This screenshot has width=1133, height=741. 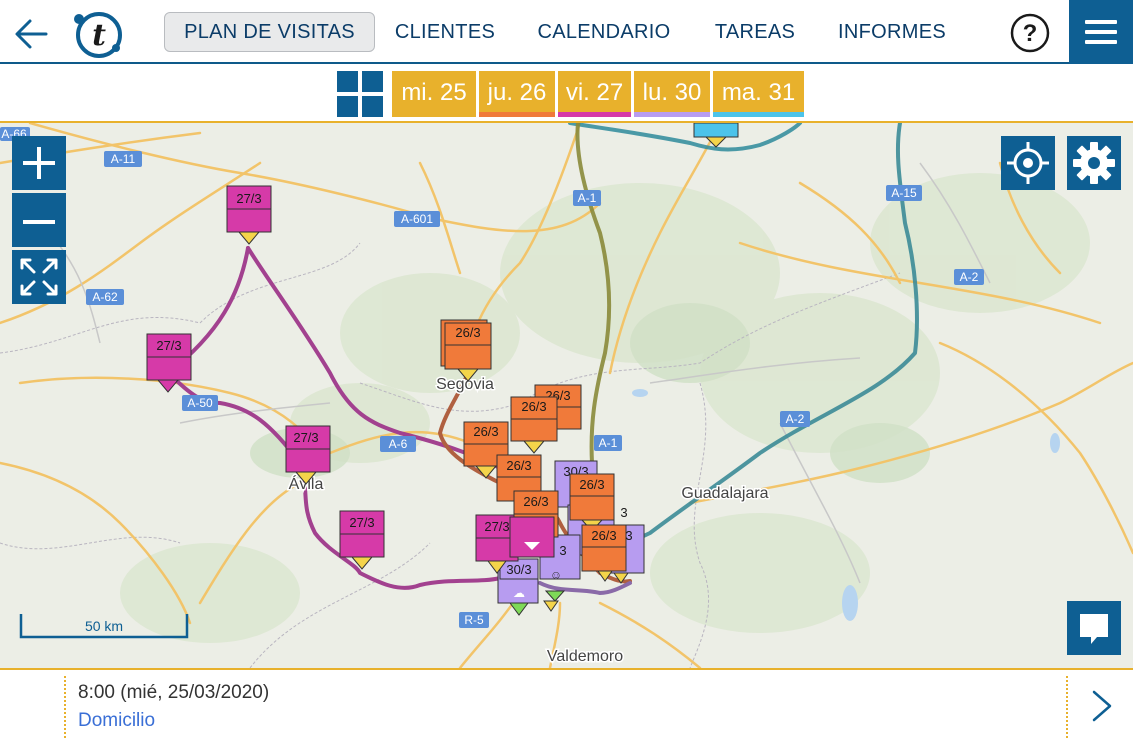 I want to click on svg-text: A-15, so click(x=904, y=193).